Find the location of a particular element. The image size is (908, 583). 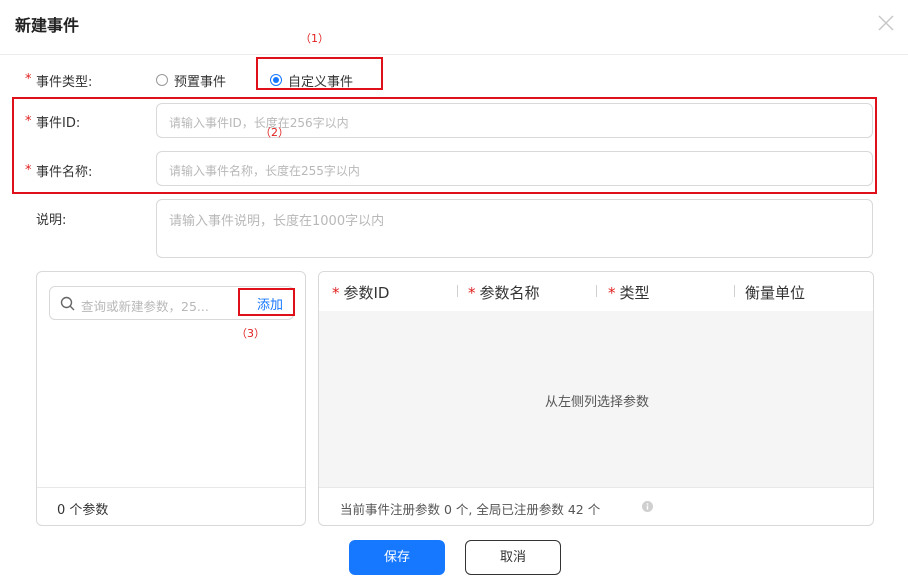

left-panel-divider is located at coordinates (171, 487).